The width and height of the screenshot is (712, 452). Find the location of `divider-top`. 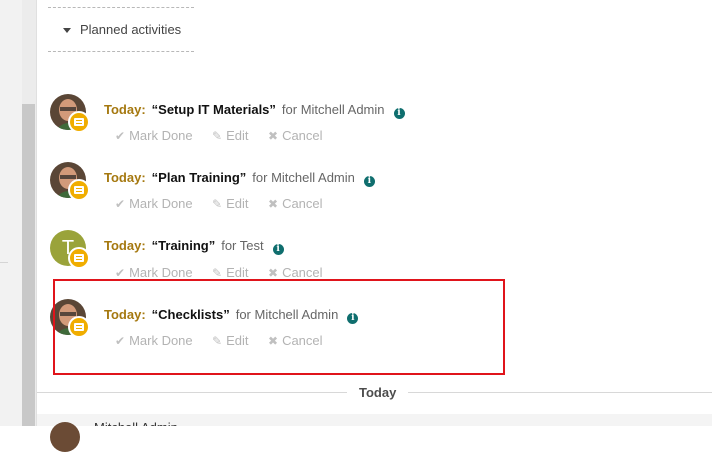

divider-top is located at coordinates (121, 7).